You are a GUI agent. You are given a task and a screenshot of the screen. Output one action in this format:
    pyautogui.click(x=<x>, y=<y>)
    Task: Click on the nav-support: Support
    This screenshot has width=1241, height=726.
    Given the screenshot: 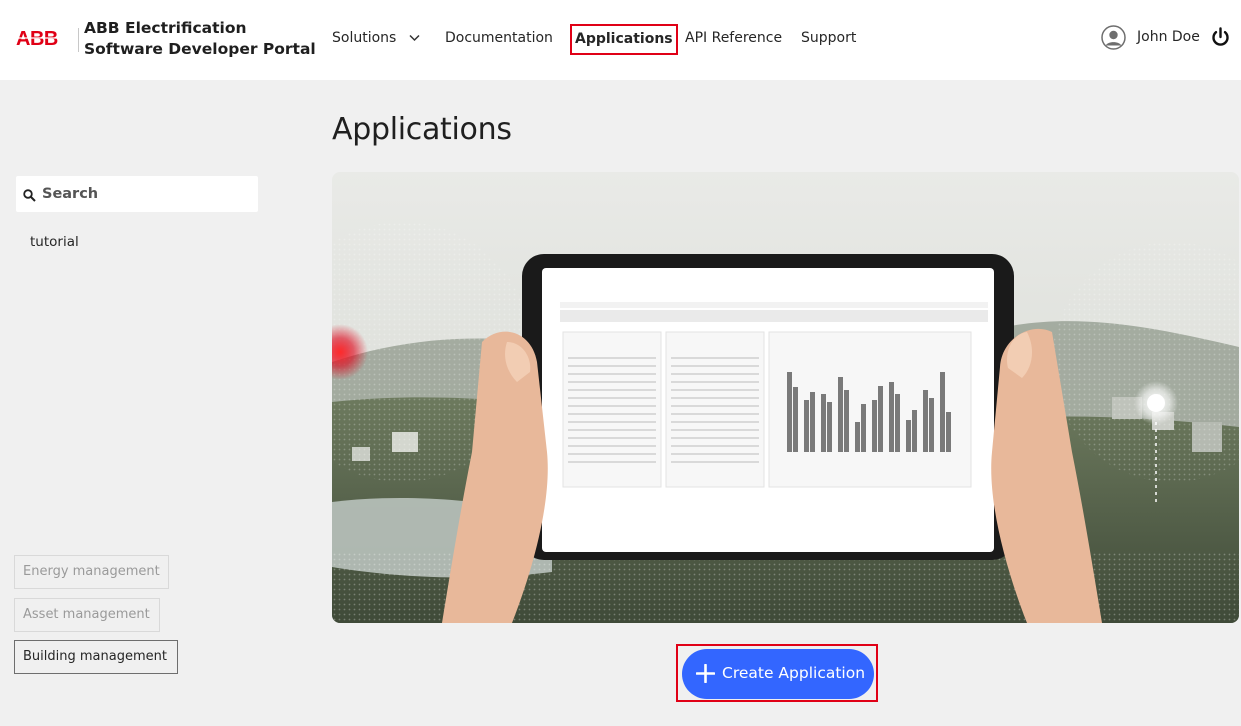 What is the action you would take?
    pyautogui.click(x=828, y=38)
    